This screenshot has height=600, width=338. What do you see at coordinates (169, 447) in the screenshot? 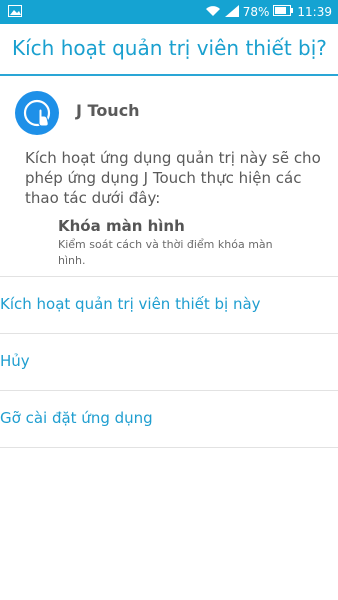
I see `bottom-divider` at bounding box center [169, 447].